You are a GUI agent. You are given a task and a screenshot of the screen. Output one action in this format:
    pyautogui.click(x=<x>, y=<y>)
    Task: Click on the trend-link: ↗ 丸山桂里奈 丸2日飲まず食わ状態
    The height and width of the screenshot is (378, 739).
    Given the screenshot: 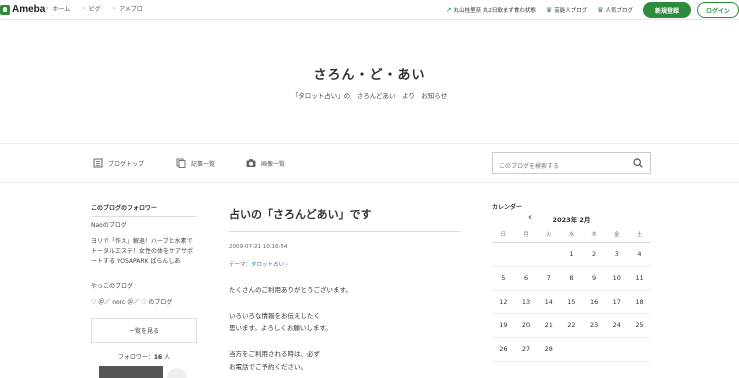 What is the action you would take?
    pyautogui.click(x=491, y=10)
    